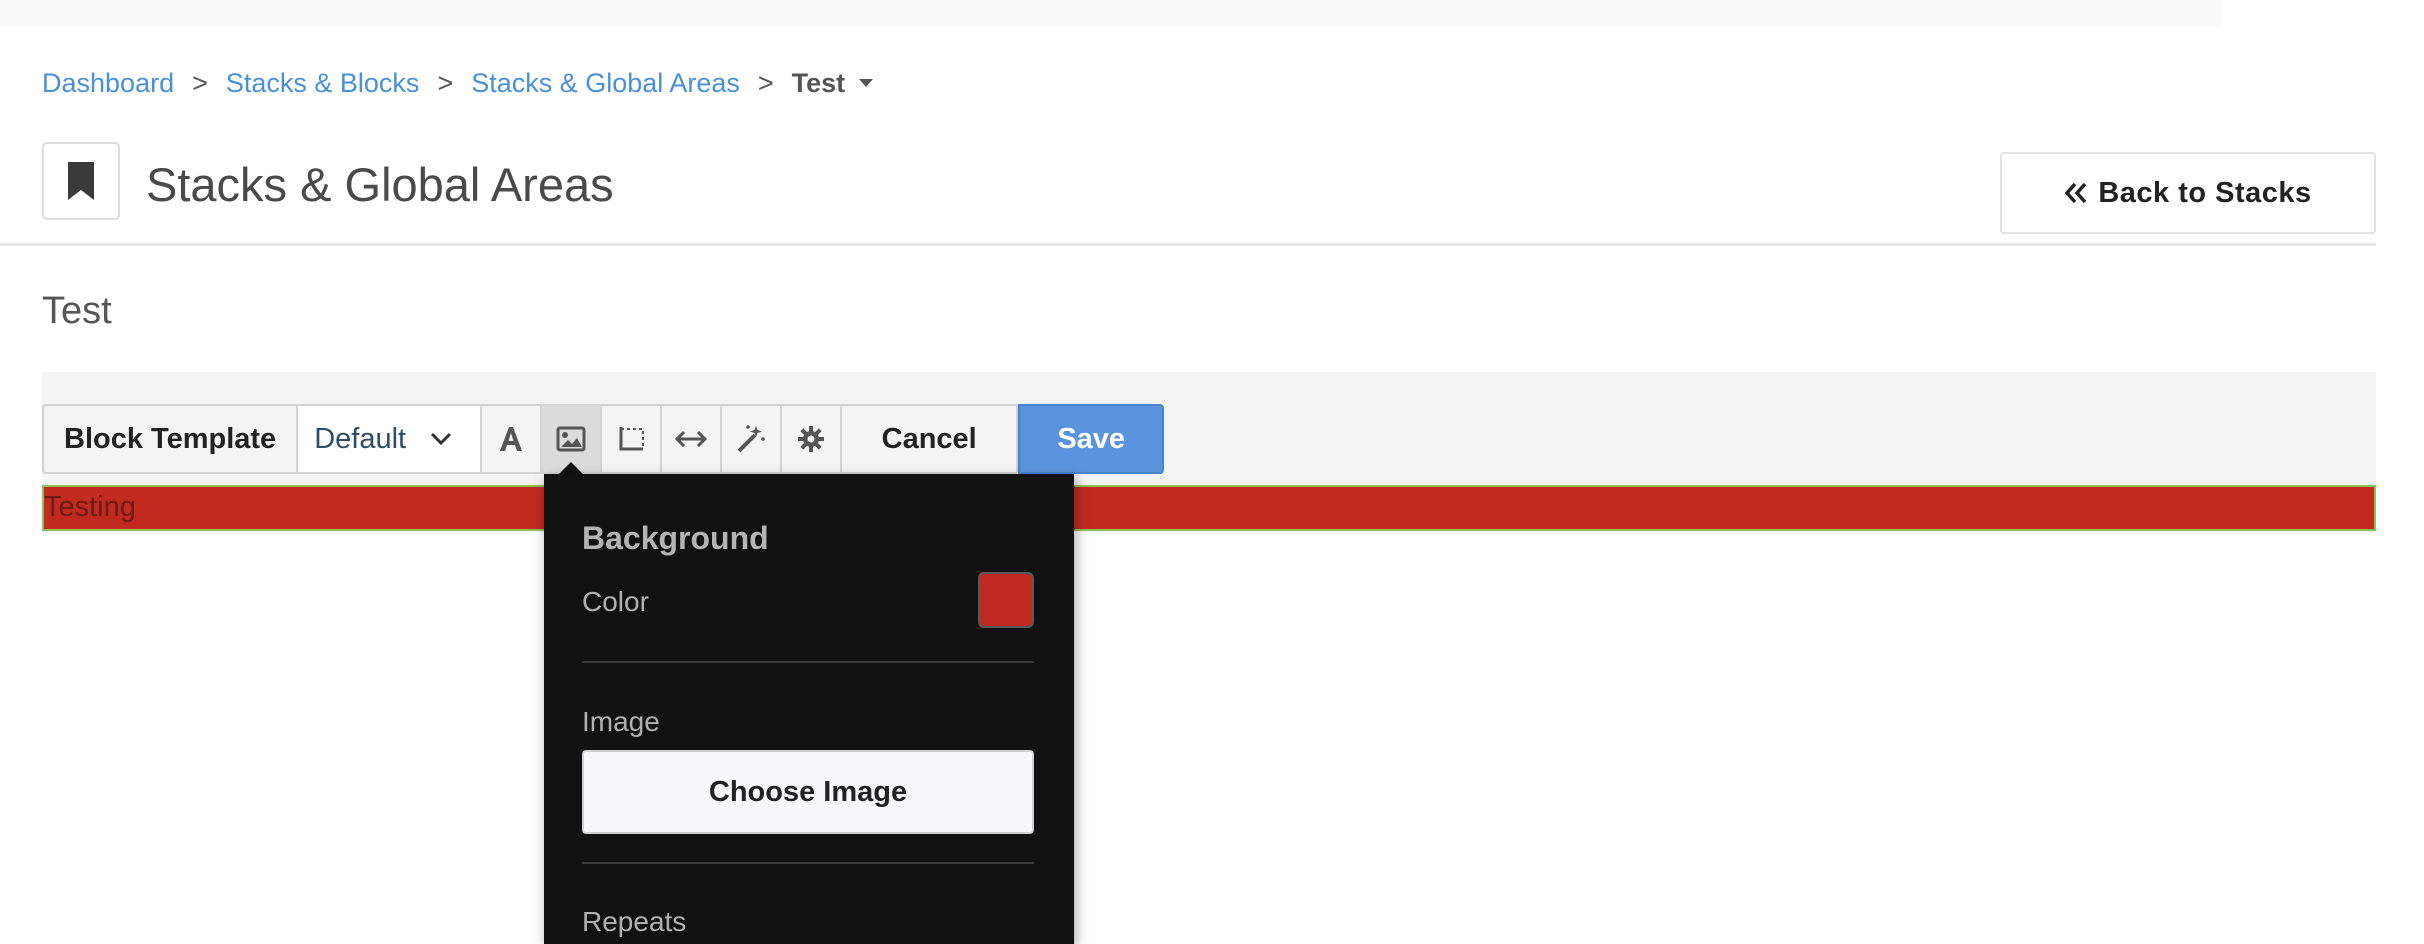 Image resolution: width=2424 pixels, height=944 pixels. What do you see at coordinates (1006, 600) in the screenshot?
I see `color-swatch` at bounding box center [1006, 600].